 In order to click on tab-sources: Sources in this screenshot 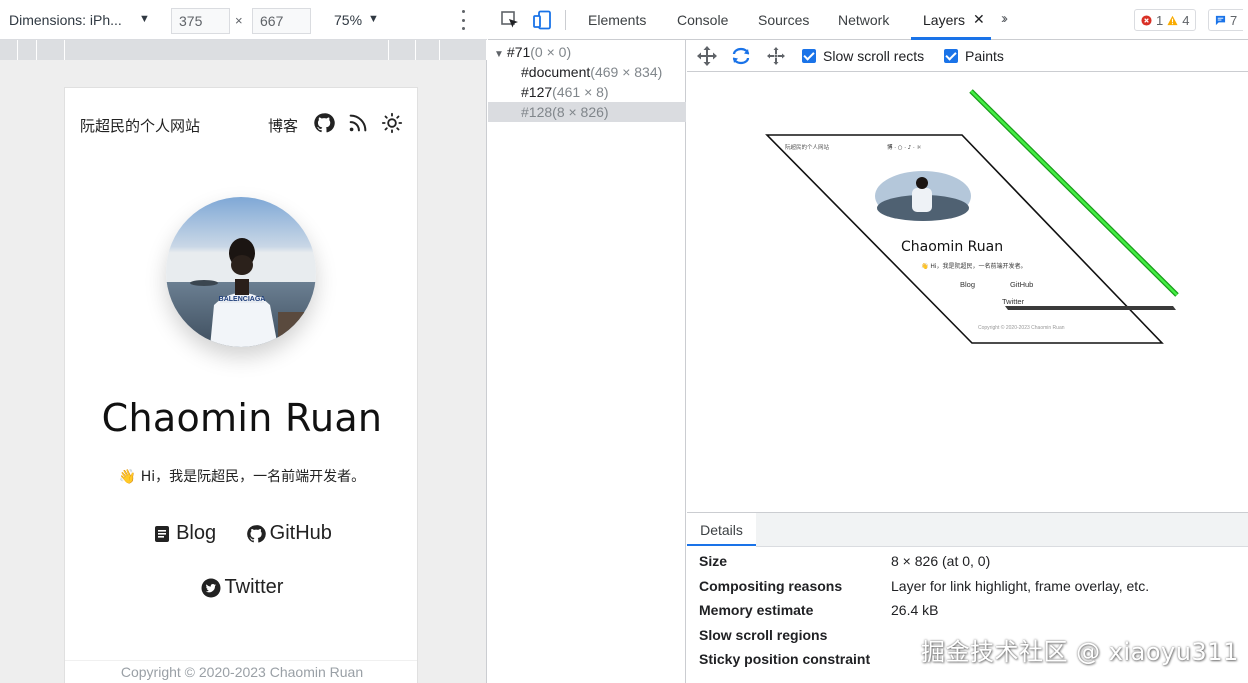, I will do `click(783, 20)`.